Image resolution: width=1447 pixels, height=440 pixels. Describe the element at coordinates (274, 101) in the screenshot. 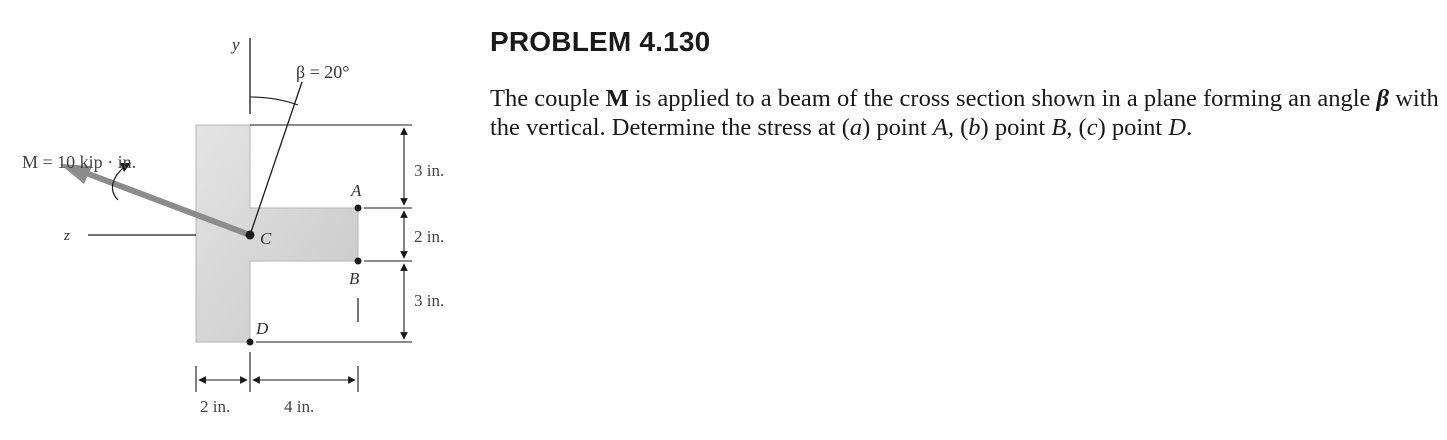

I see `angle-arc` at that location.